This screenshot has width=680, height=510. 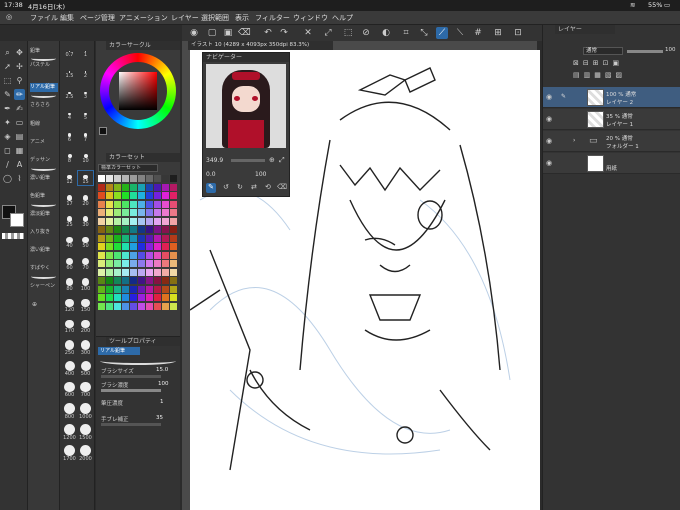 I want to click on subtool-item: デッサン, so click(x=44, y=160).